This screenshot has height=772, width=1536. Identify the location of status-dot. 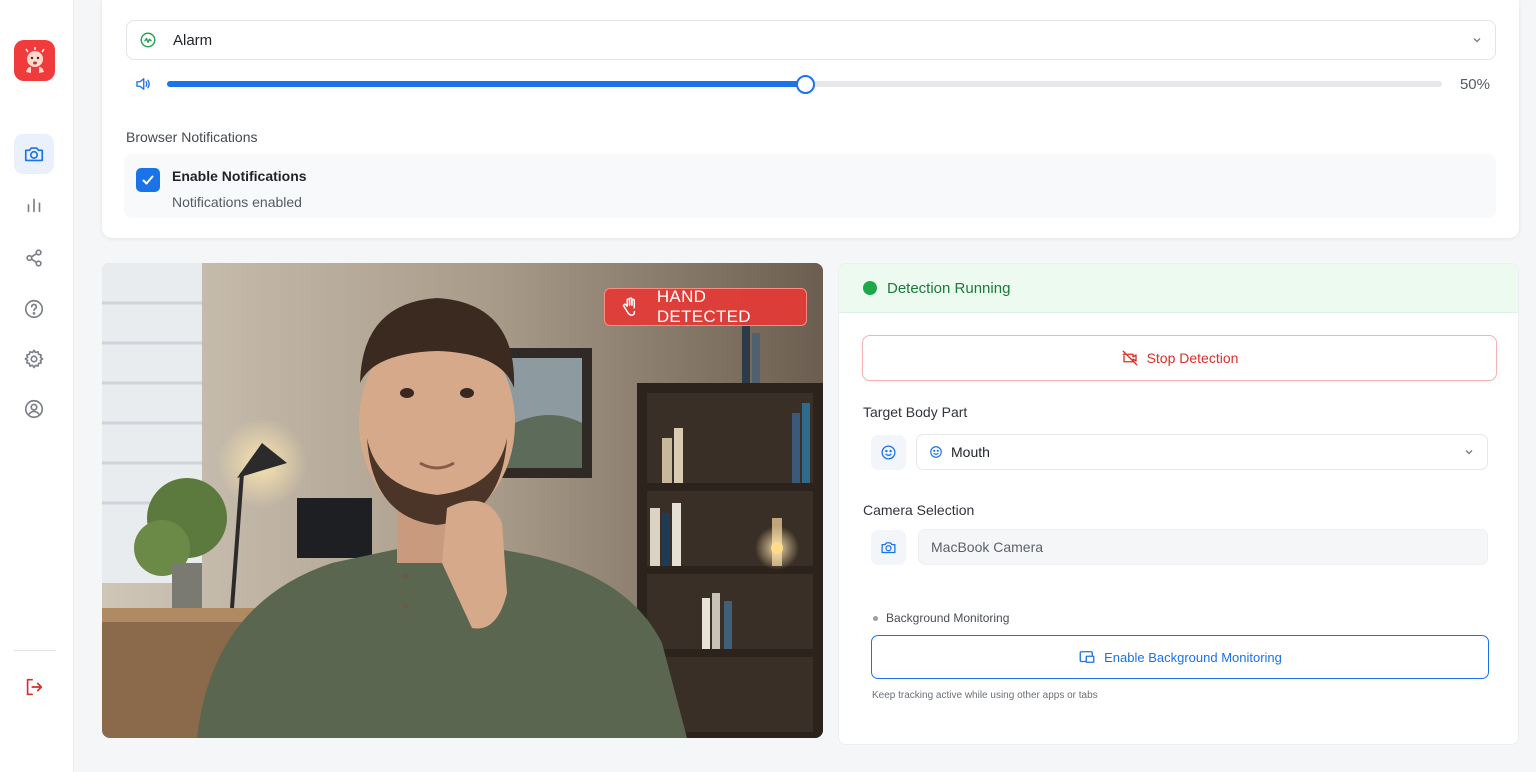
(870, 288).